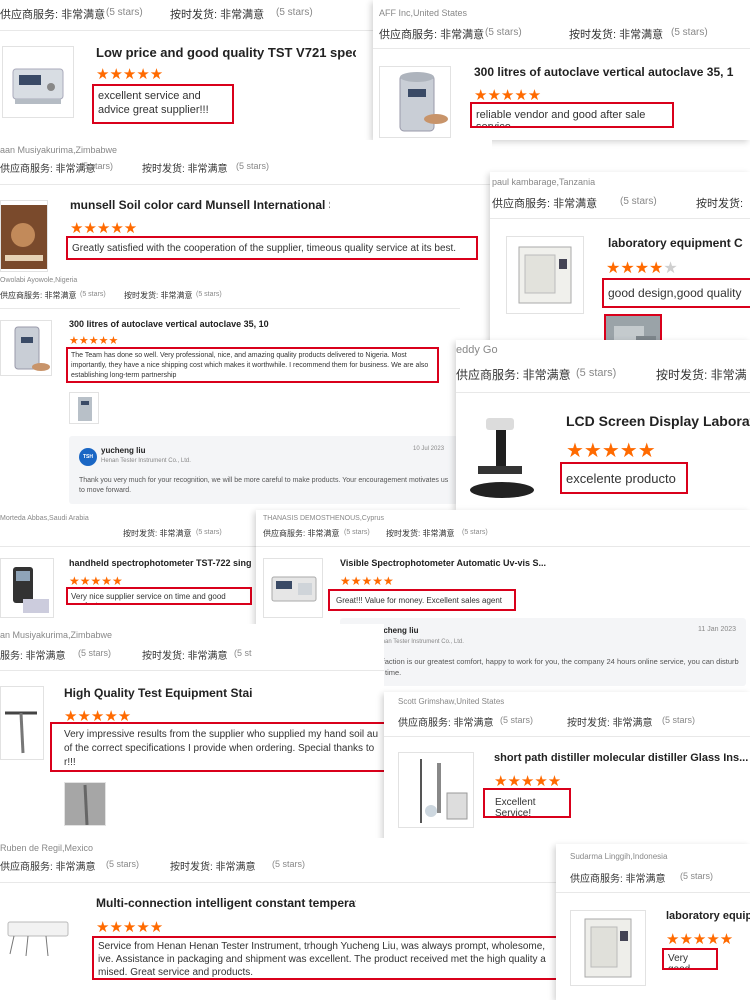  I want to click on oven-image, so click(608, 948).